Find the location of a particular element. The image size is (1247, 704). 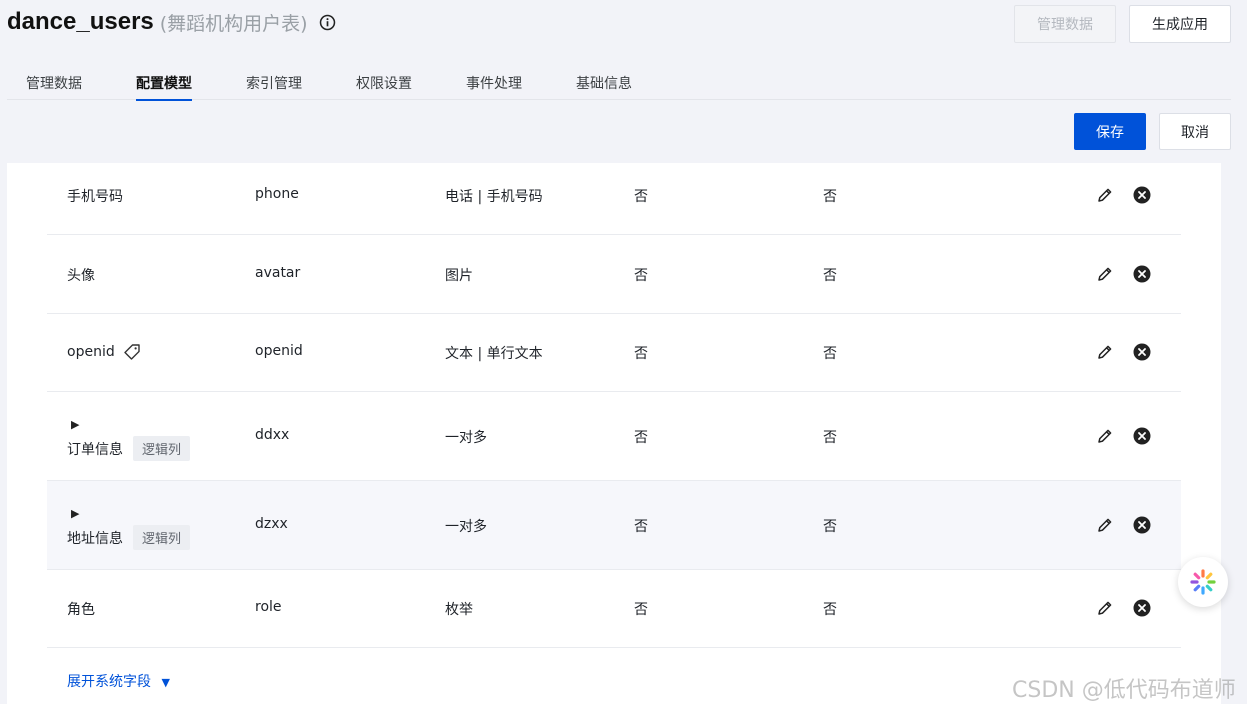

cancel-button: 取消 is located at coordinates (1195, 131).